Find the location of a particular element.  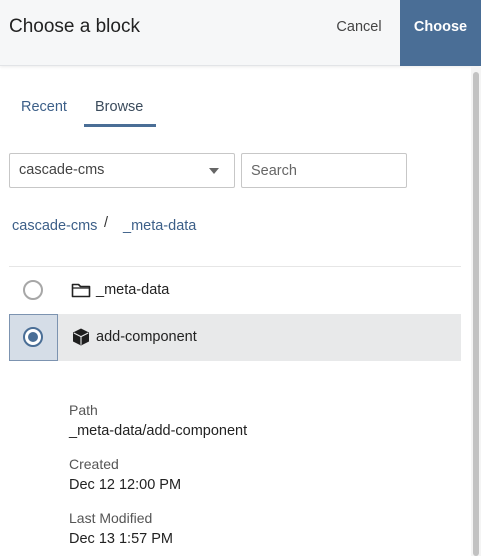

tab-recent: Recent is located at coordinates (44, 107).